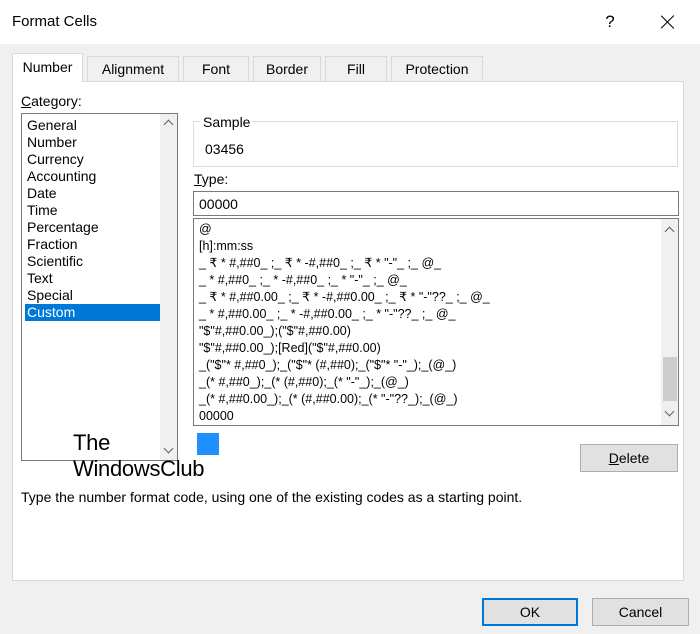  Describe the element at coordinates (436, 203) in the screenshot. I see `type-input` at that location.